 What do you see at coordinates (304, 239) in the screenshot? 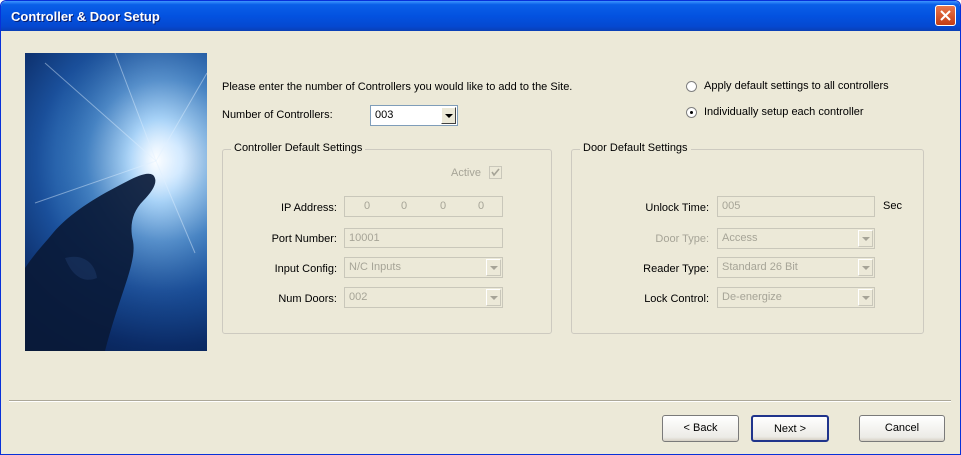
I see `port-number-label: Port Number:` at bounding box center [304, 239].